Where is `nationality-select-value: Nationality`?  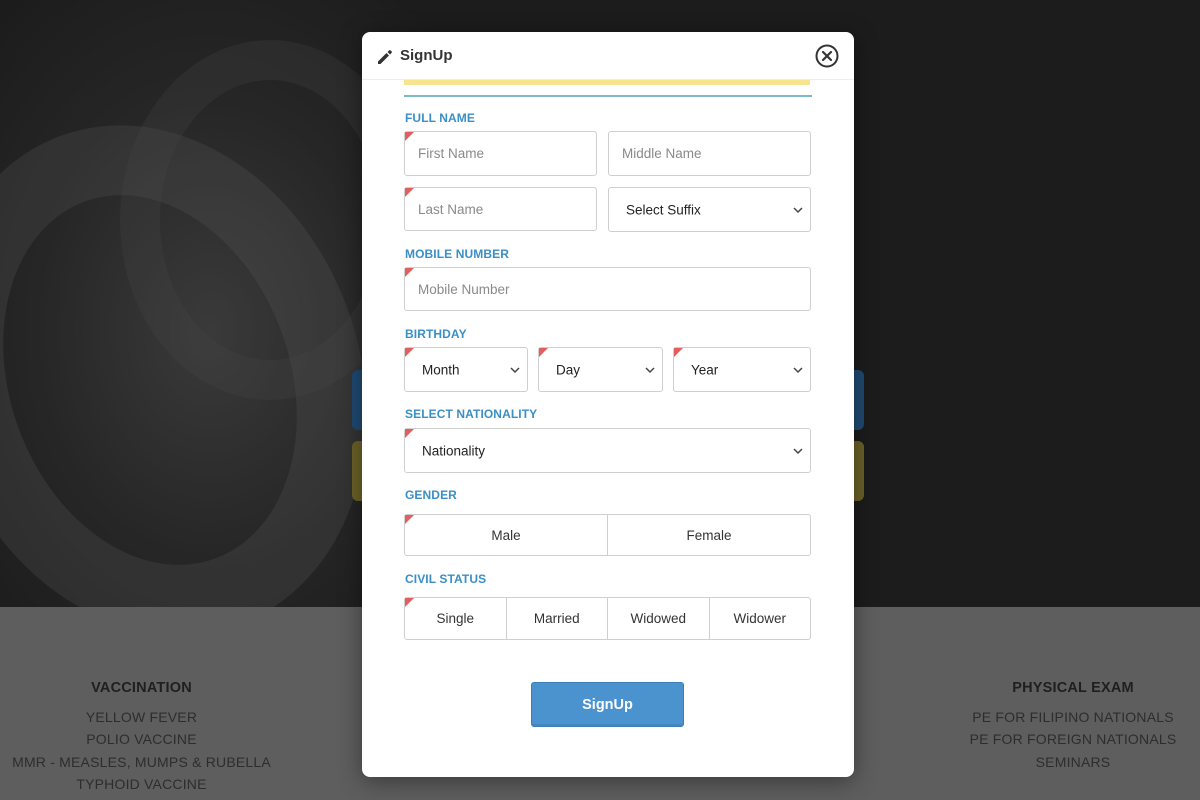
nationality-select-value: Nationality is located at coordinates (454, 450).